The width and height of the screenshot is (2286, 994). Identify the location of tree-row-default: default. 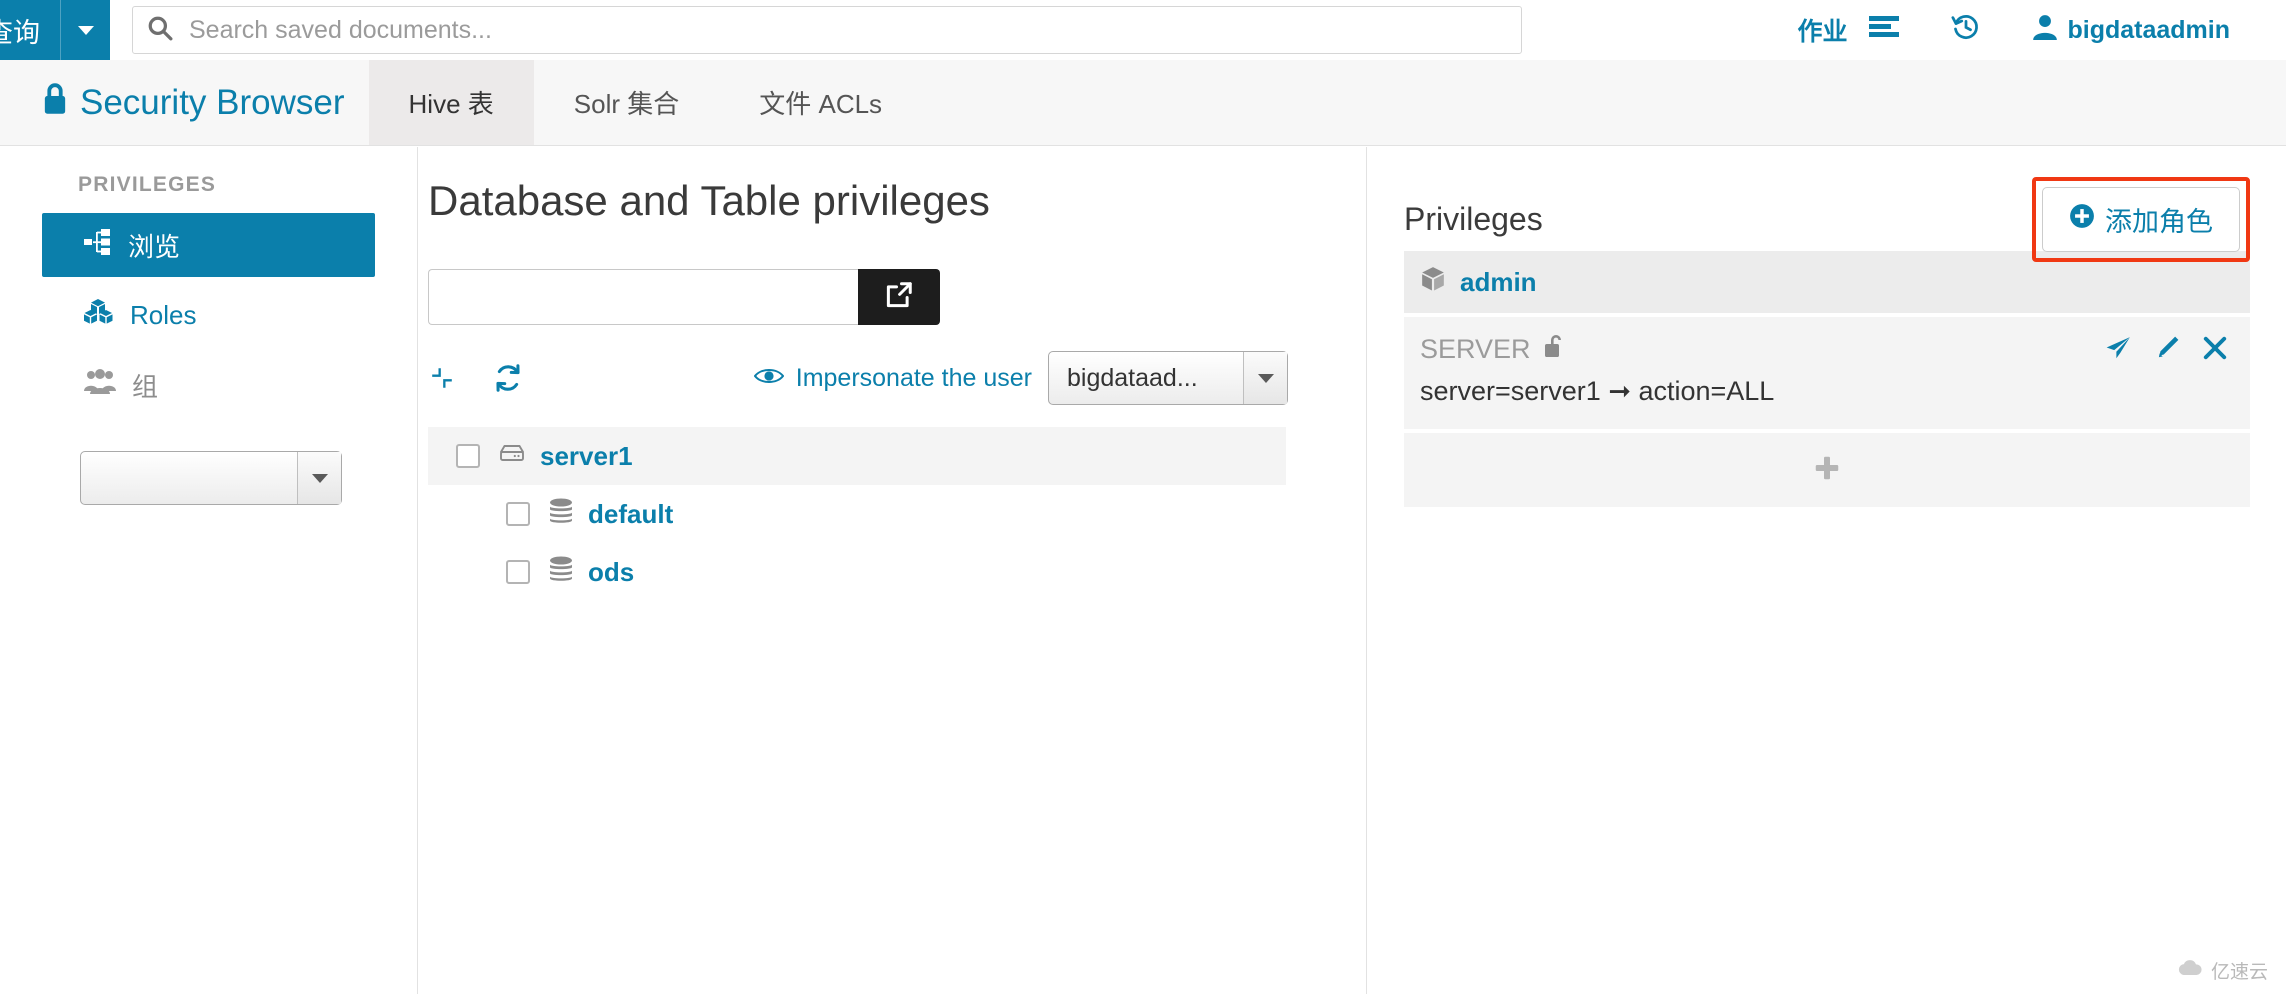
(857, 514).